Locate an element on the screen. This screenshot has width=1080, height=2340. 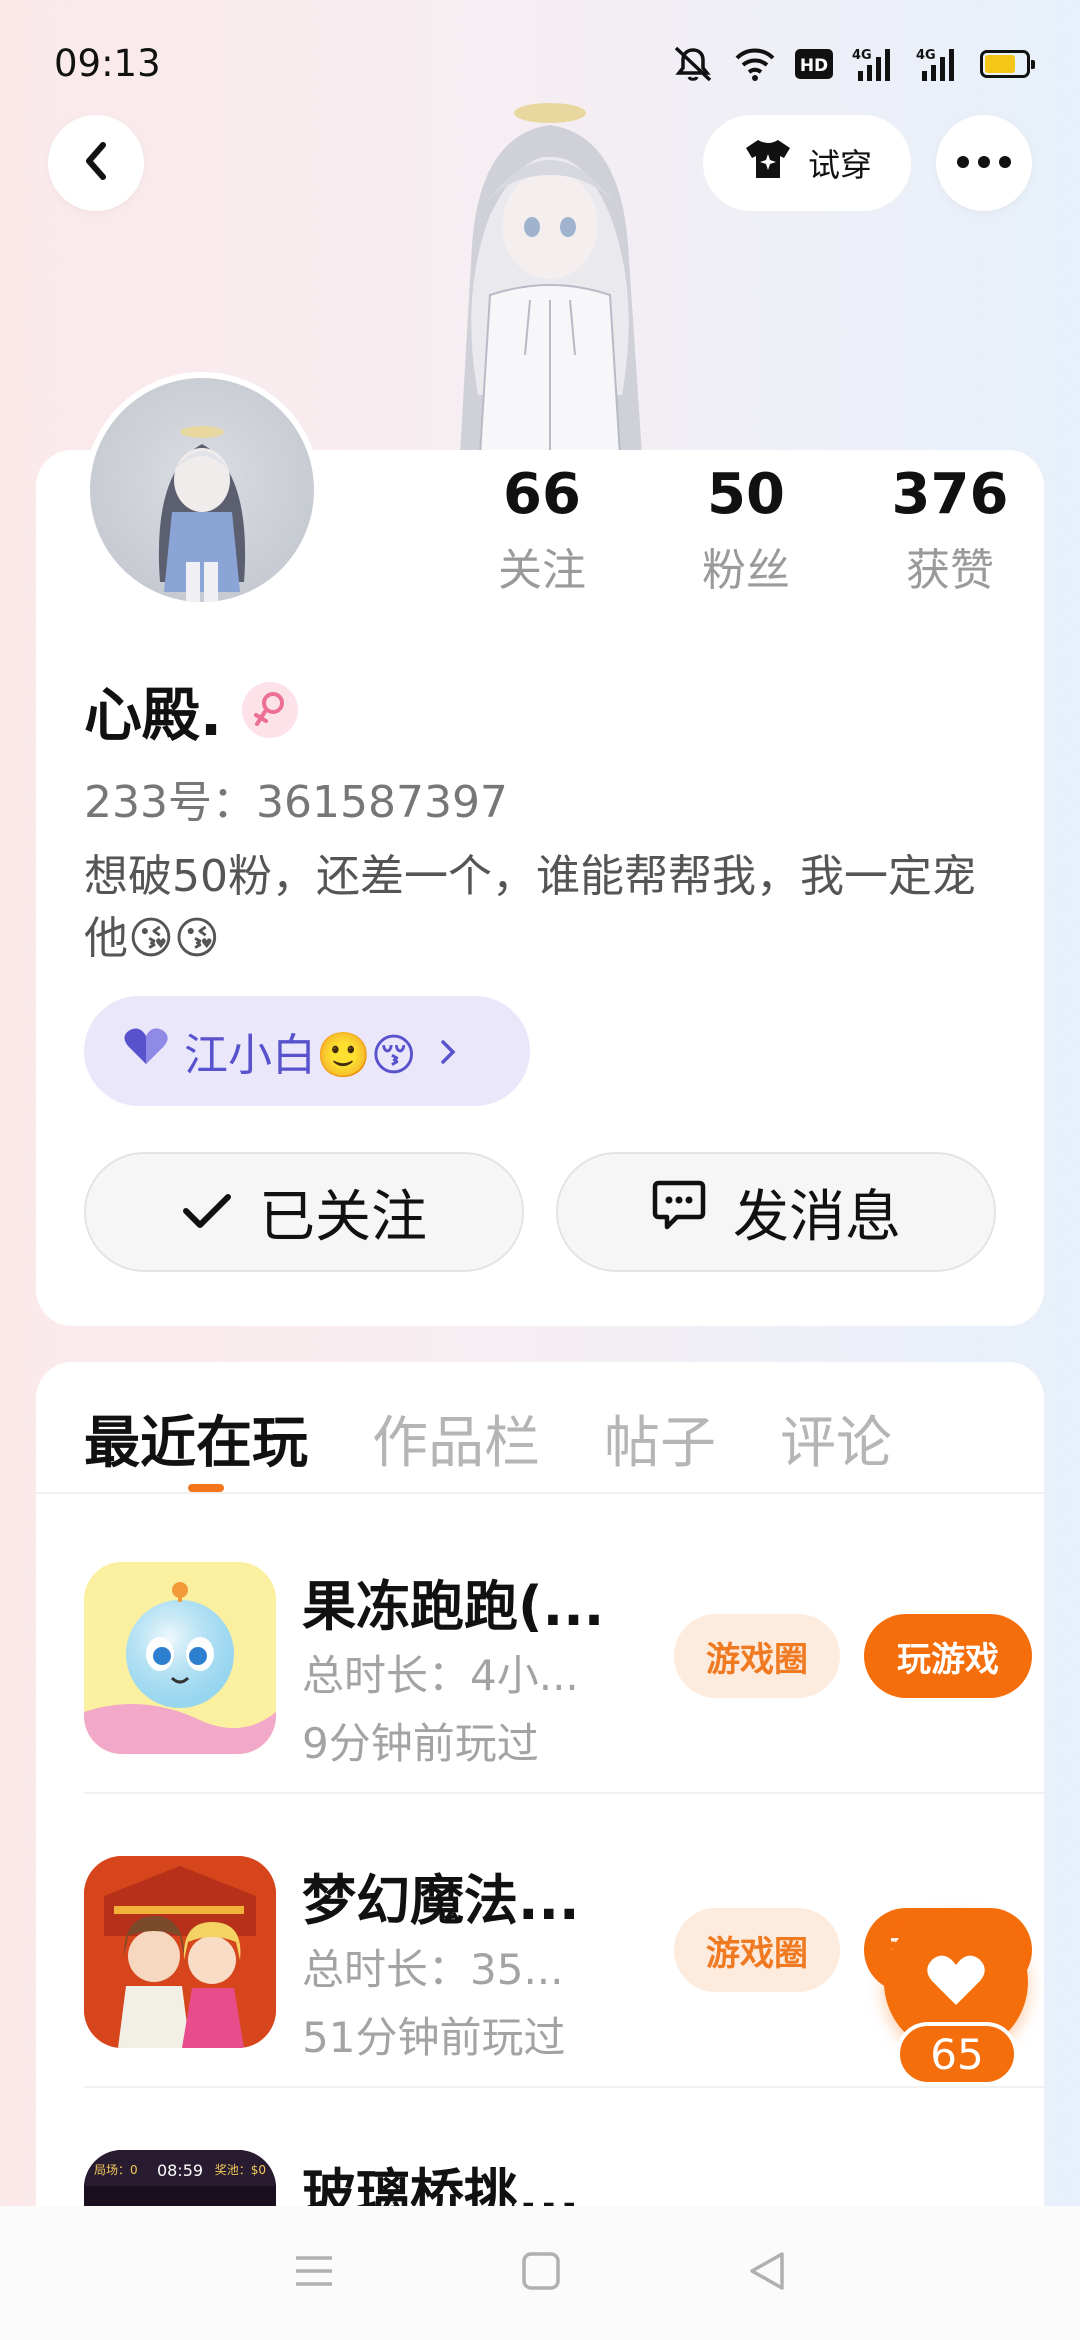
back-triangle-icon is located at coordinates (767, 2273).